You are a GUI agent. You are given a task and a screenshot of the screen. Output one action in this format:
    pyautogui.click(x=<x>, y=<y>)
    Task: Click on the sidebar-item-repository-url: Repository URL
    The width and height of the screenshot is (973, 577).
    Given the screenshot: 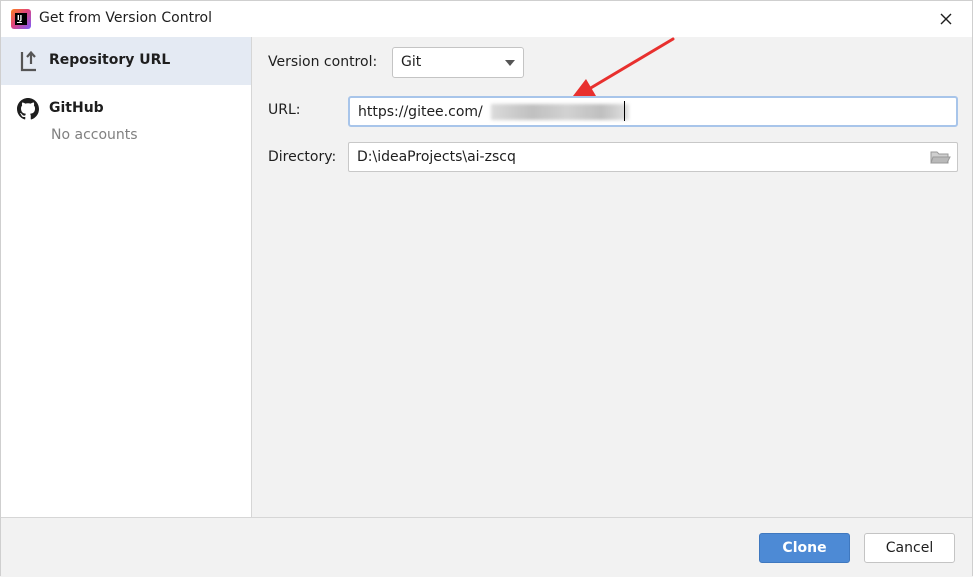 What is the action you would take?
    pyautogui.click(x=126, y=61)
    